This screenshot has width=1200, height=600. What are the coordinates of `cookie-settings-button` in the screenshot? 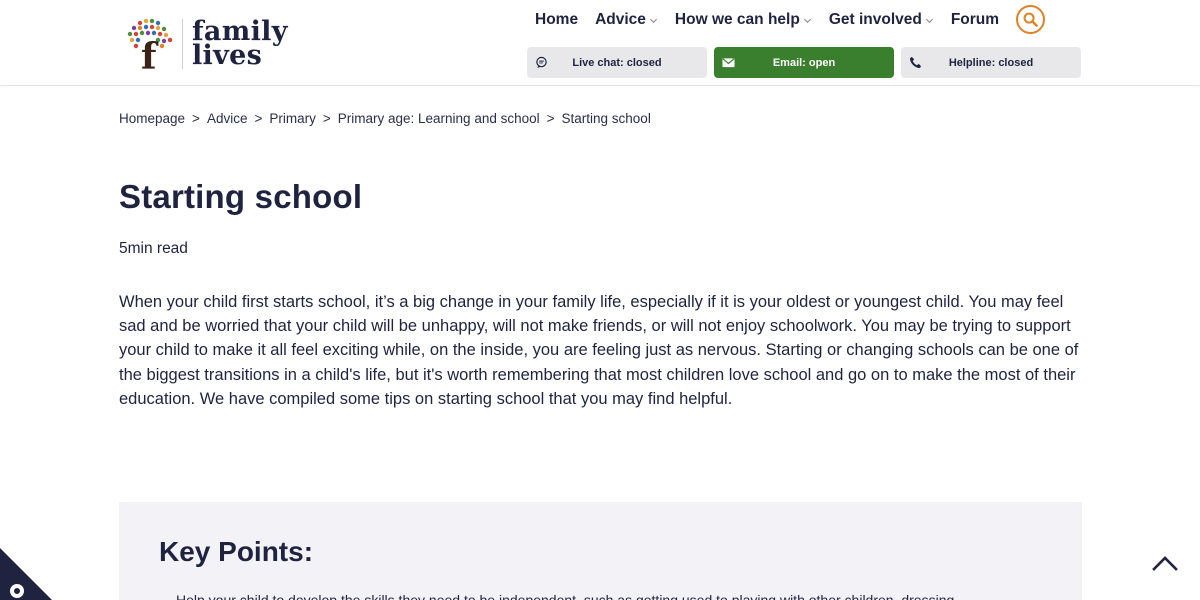 It's located at (26, 574).